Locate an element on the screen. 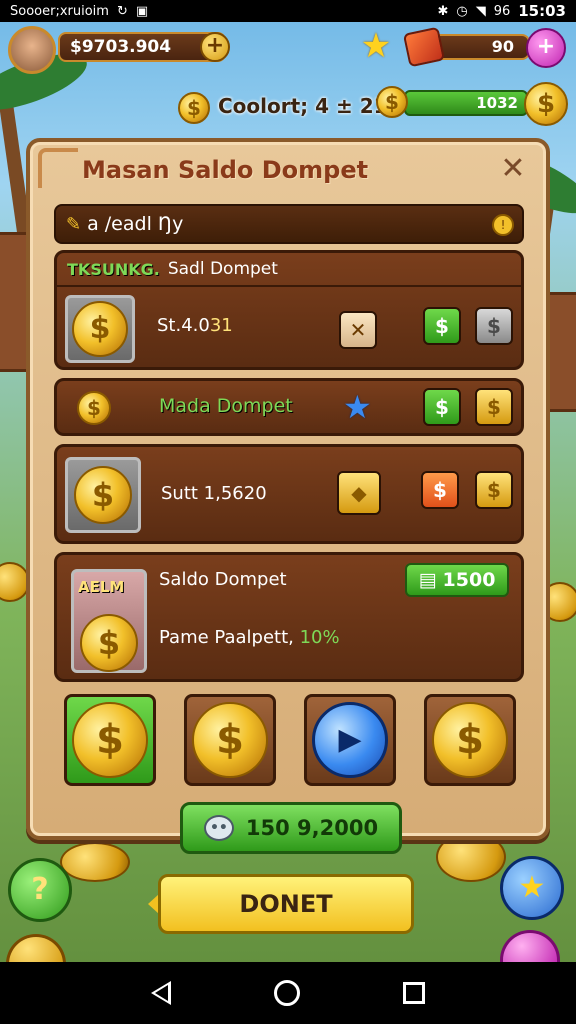 This screenshot has height=1024, width=576. value-button-label: 1500 is located at coordinates (469, 580).